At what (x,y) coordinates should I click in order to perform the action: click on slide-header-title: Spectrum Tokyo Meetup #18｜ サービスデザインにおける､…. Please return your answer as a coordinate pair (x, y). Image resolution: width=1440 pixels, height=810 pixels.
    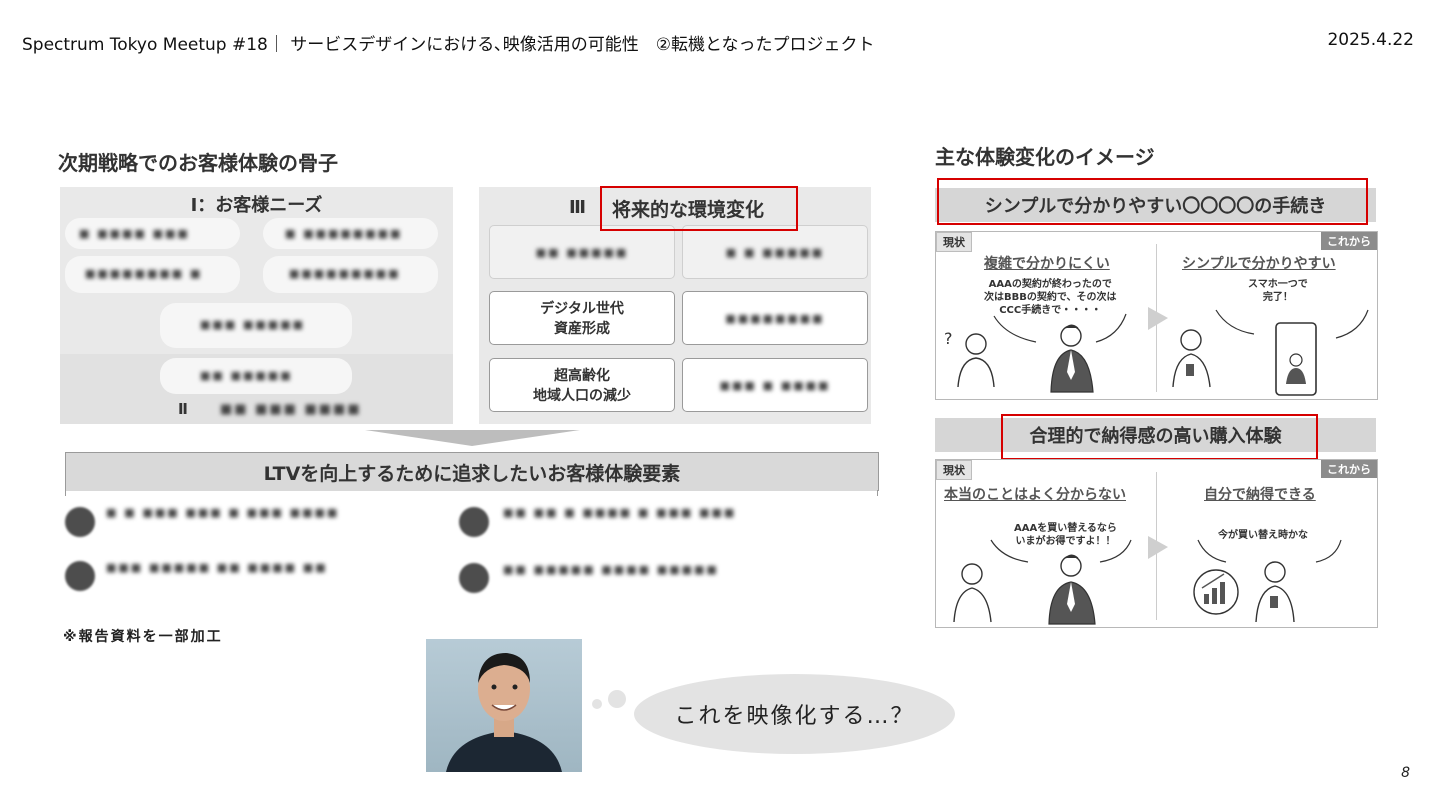
    Looking at the image, I should click on (448, 45).